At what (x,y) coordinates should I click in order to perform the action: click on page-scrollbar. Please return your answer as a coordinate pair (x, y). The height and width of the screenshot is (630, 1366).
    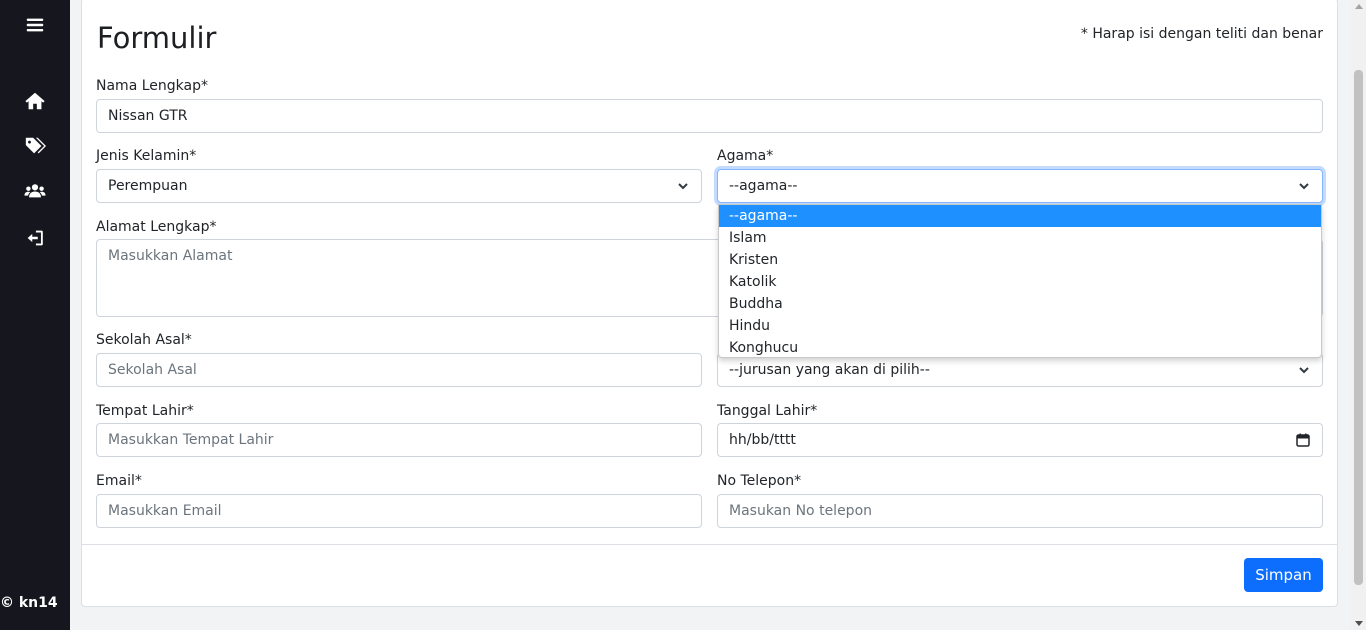
    Looking at the image, I should click on (1358, 315).